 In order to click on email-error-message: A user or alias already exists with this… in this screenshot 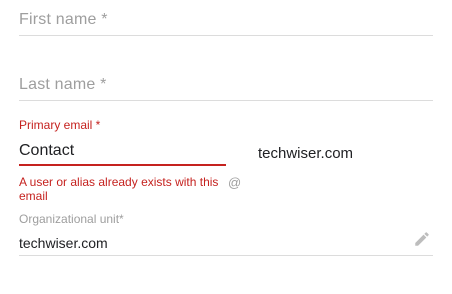, I will do `click(119, 189)`.